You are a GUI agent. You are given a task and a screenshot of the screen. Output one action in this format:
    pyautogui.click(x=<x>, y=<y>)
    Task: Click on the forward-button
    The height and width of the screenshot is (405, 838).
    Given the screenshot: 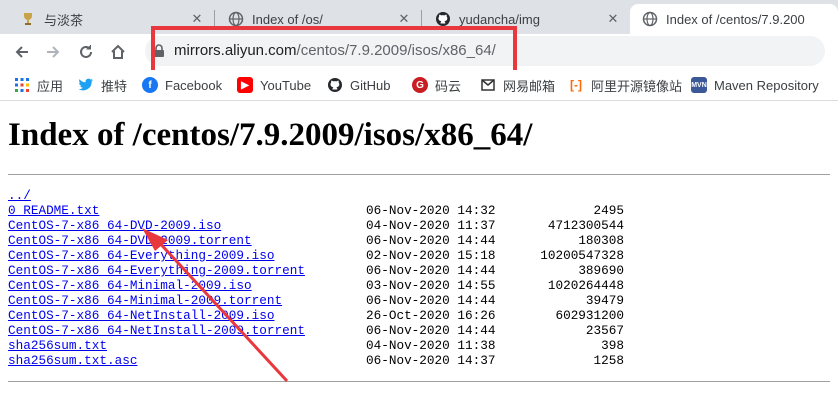 What is the action you would take?
    pyautogui.click(x=53, y=52)
    